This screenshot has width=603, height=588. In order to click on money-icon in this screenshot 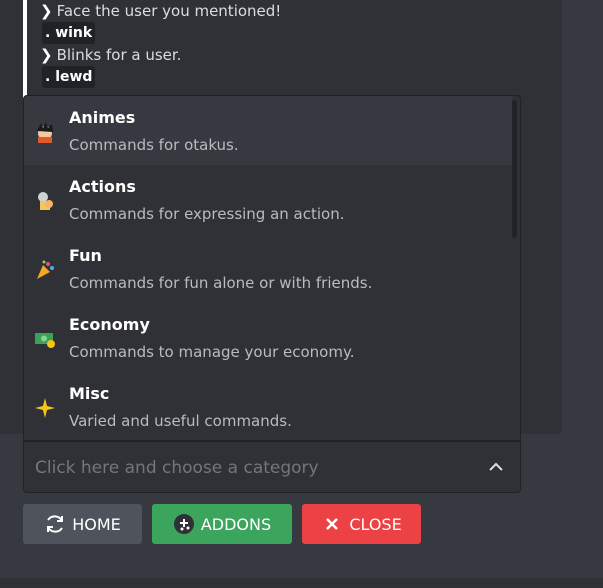, I will do `click(45, 340)`.